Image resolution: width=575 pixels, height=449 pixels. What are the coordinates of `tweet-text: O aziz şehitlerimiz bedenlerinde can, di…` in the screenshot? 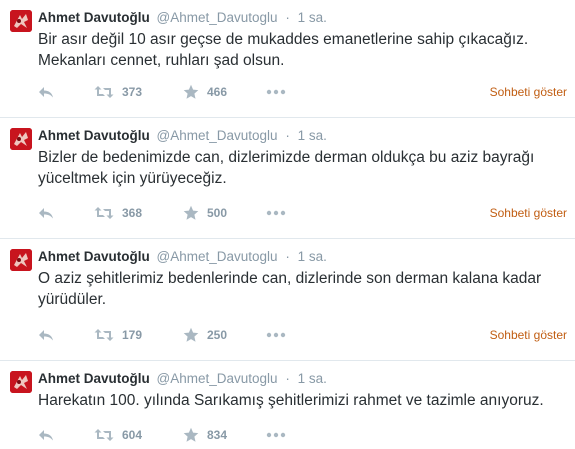 It's located at (290, 289).